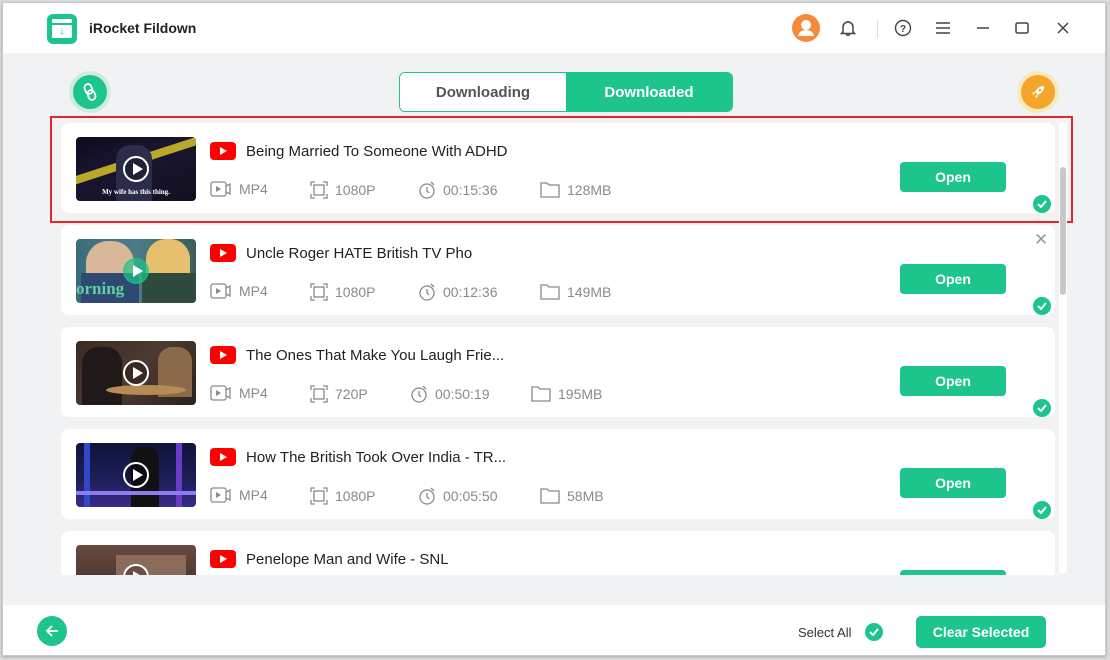 This screenshot has width=1110, height=660. Describe the element at coordinates (943, 28) in the screenshot. I see `menu-icon` at that location.